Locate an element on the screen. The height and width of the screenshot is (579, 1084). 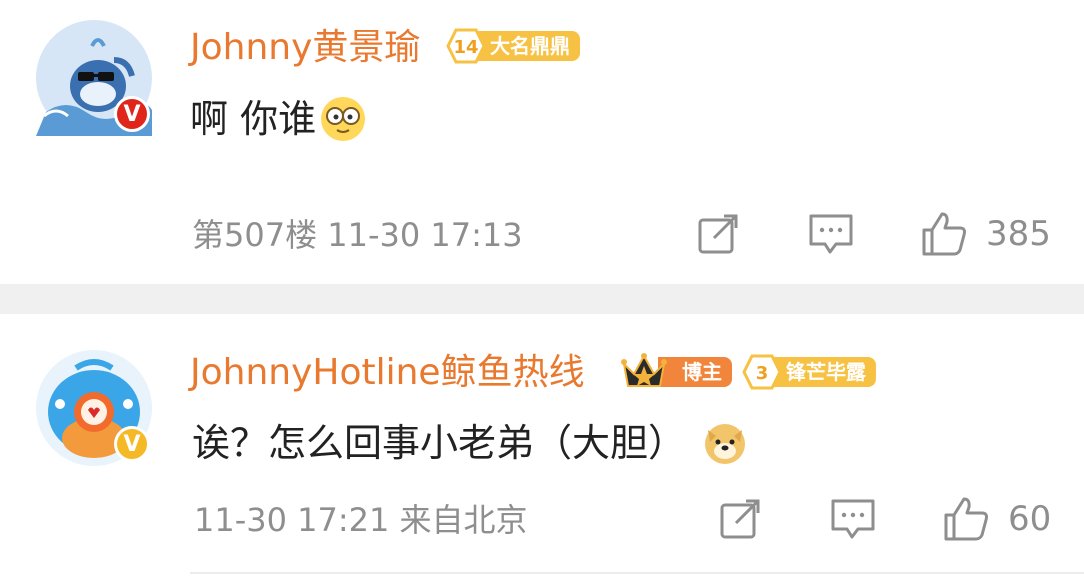
level-number: 14 is located at coordinates (465, 47).